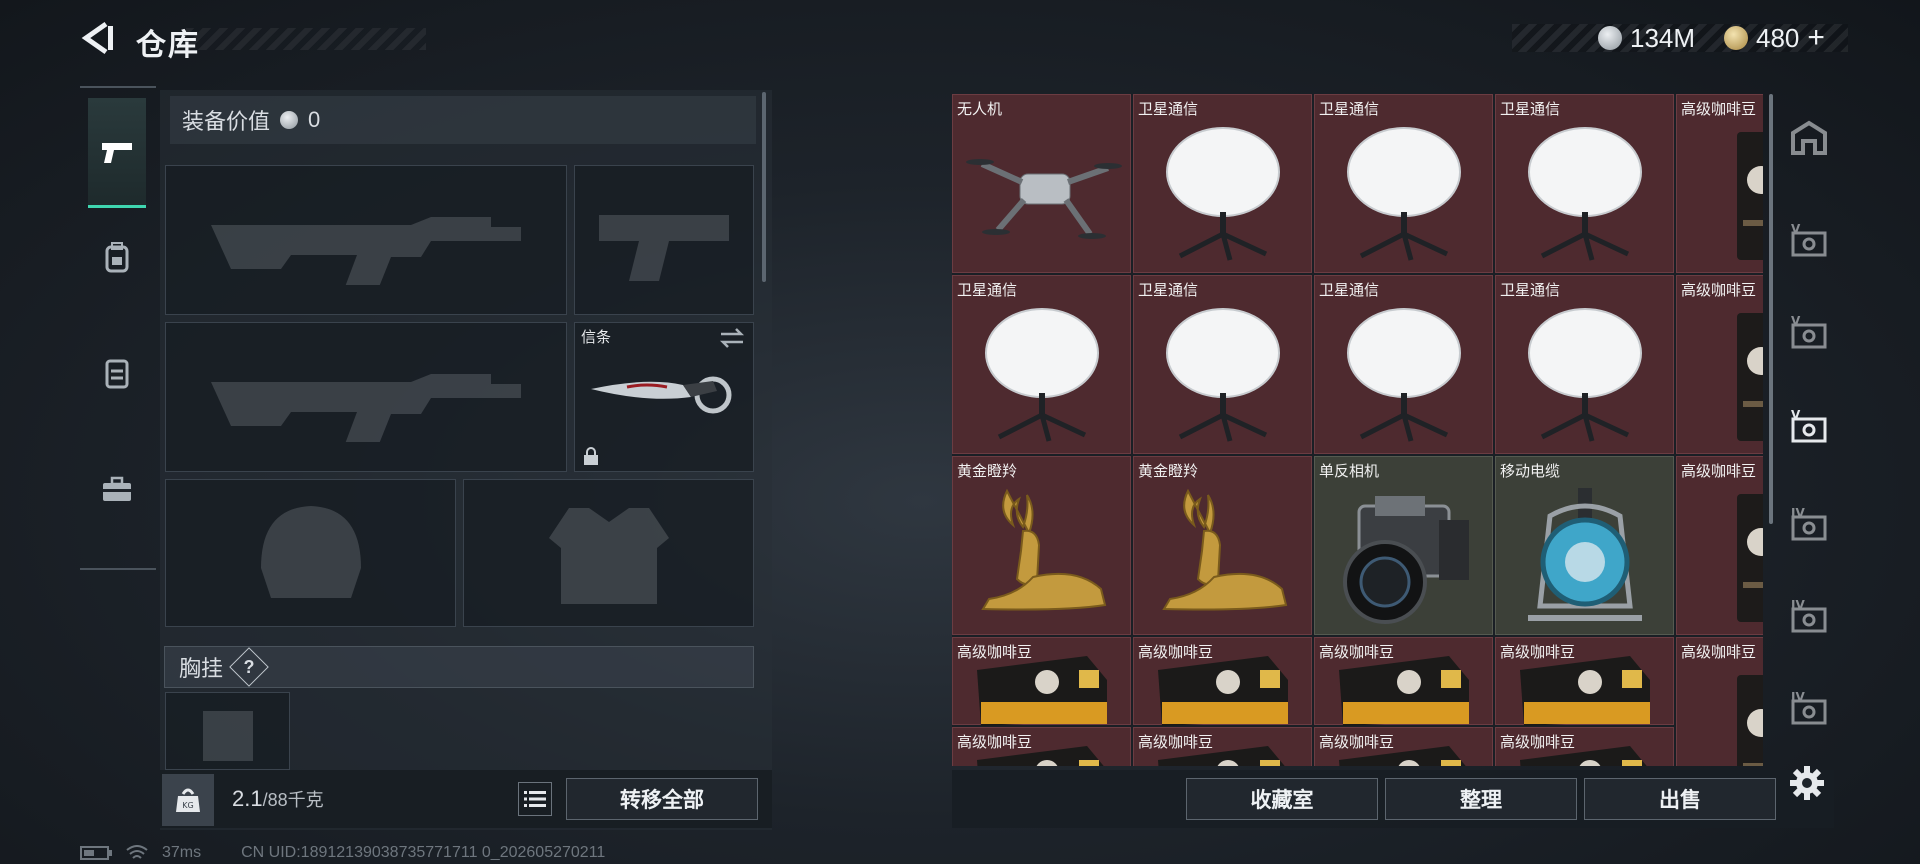 The height and width of the screenshot is (864, 1920). I want to click on gazelle-icon, so click(1041, 555).